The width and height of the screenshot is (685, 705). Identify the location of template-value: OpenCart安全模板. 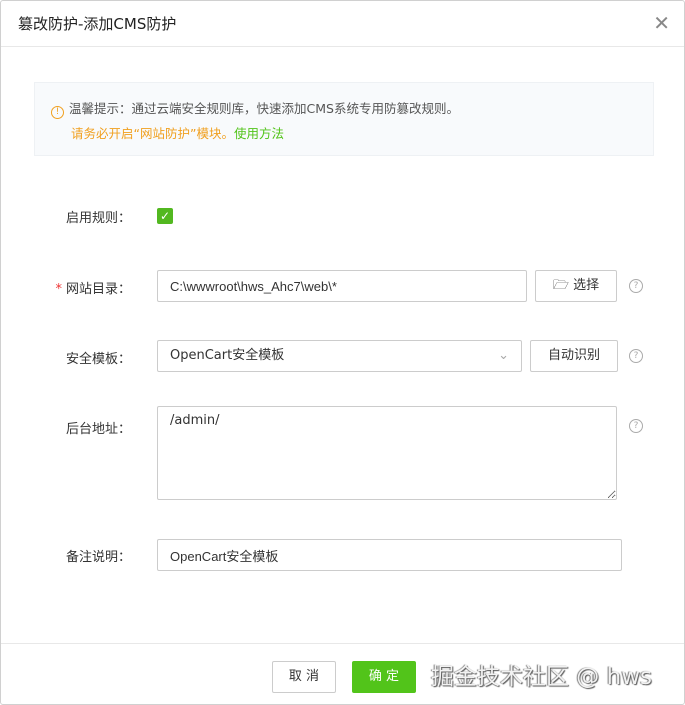
(227, 355).